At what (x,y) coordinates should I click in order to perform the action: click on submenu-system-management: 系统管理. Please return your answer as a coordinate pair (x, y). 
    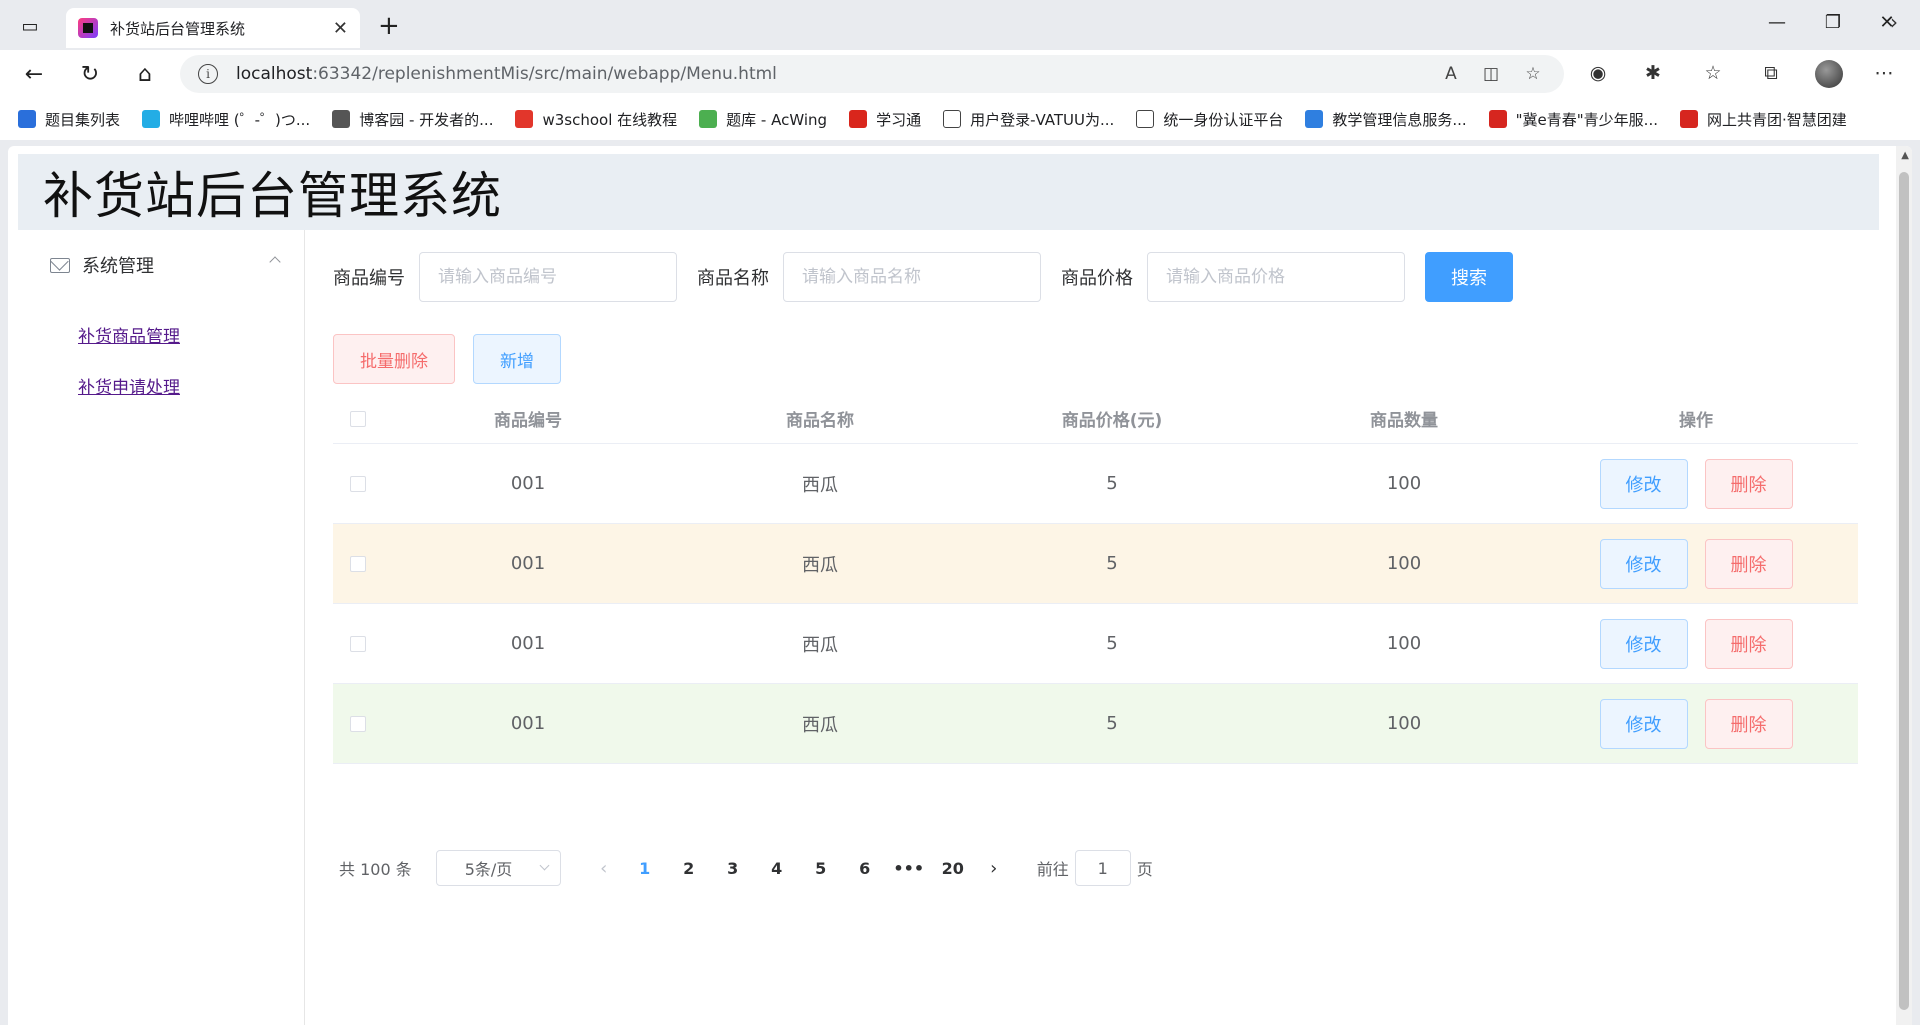
    Looking at the image, I should click on (161, 265).